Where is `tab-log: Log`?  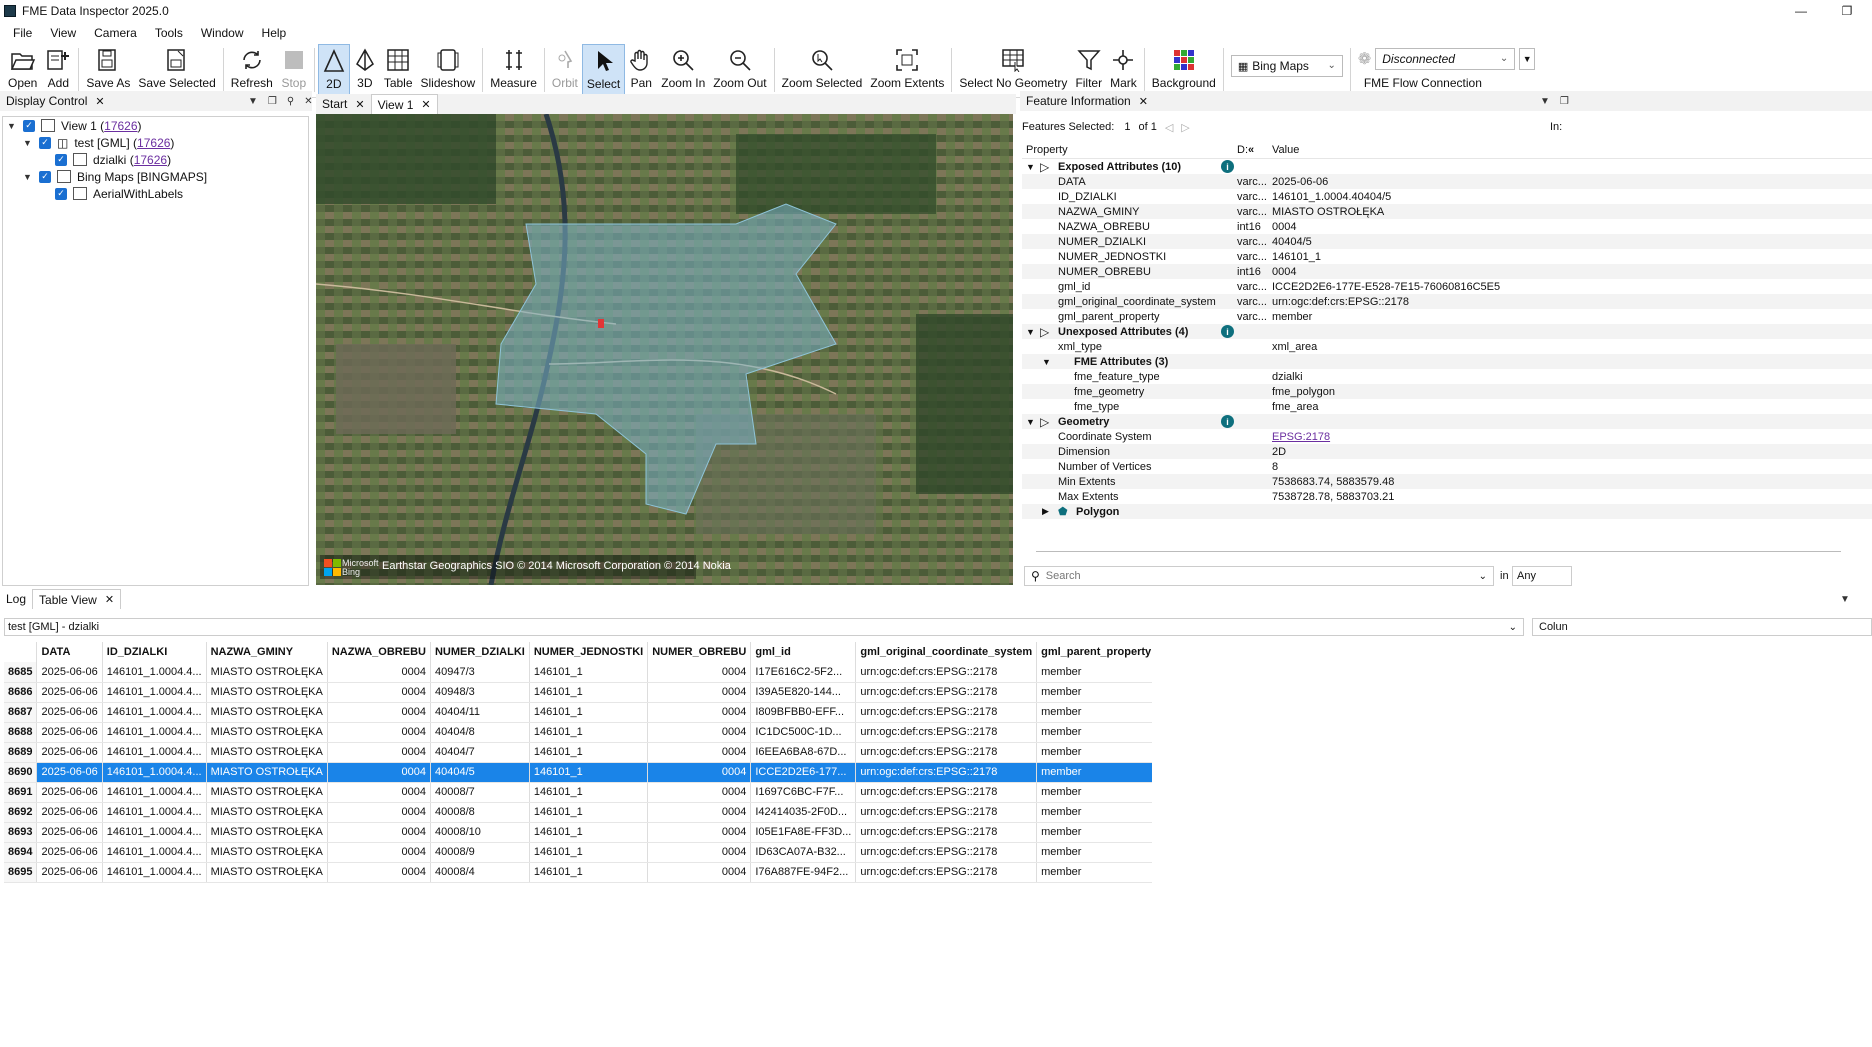 tab-log: Log is located at coordinates (16, 599).